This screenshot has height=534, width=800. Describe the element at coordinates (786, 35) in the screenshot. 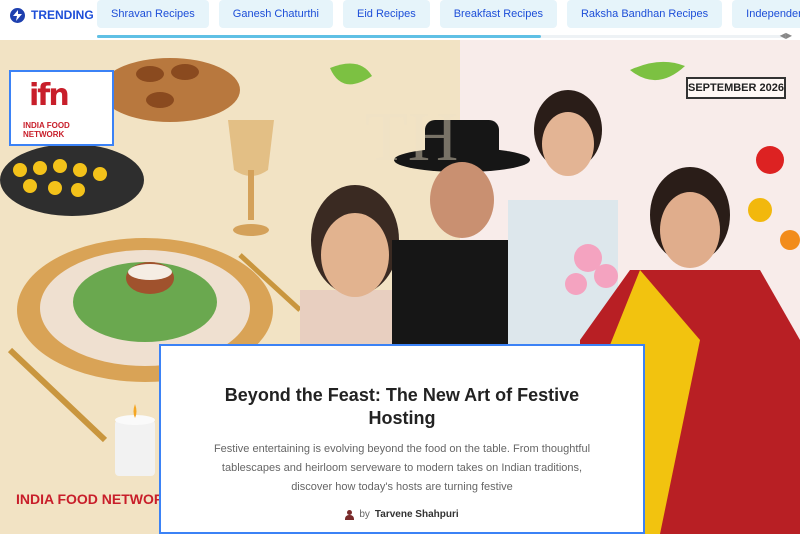

I see `scroll-right-icon: ◀▶` at that location.